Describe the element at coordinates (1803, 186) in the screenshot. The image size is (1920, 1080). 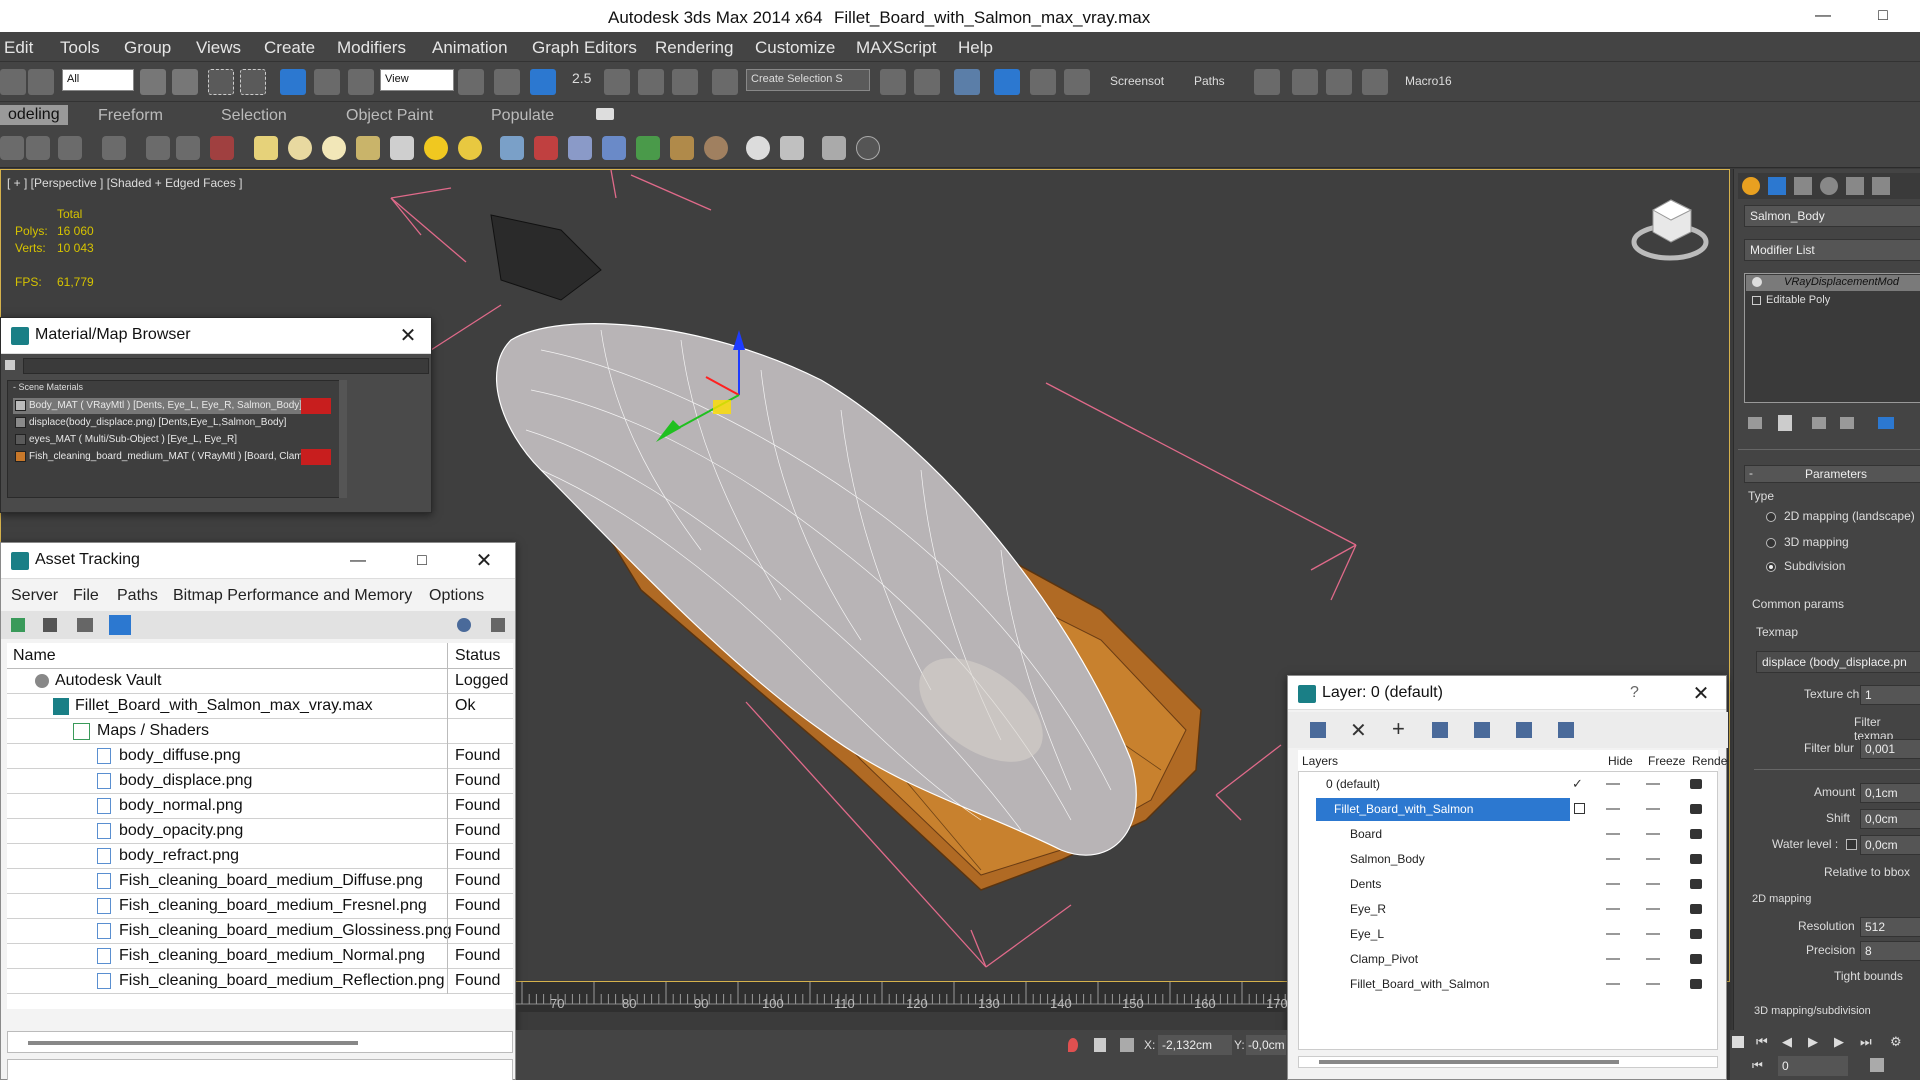
I see `hierarchy-tab-icon` at that location.